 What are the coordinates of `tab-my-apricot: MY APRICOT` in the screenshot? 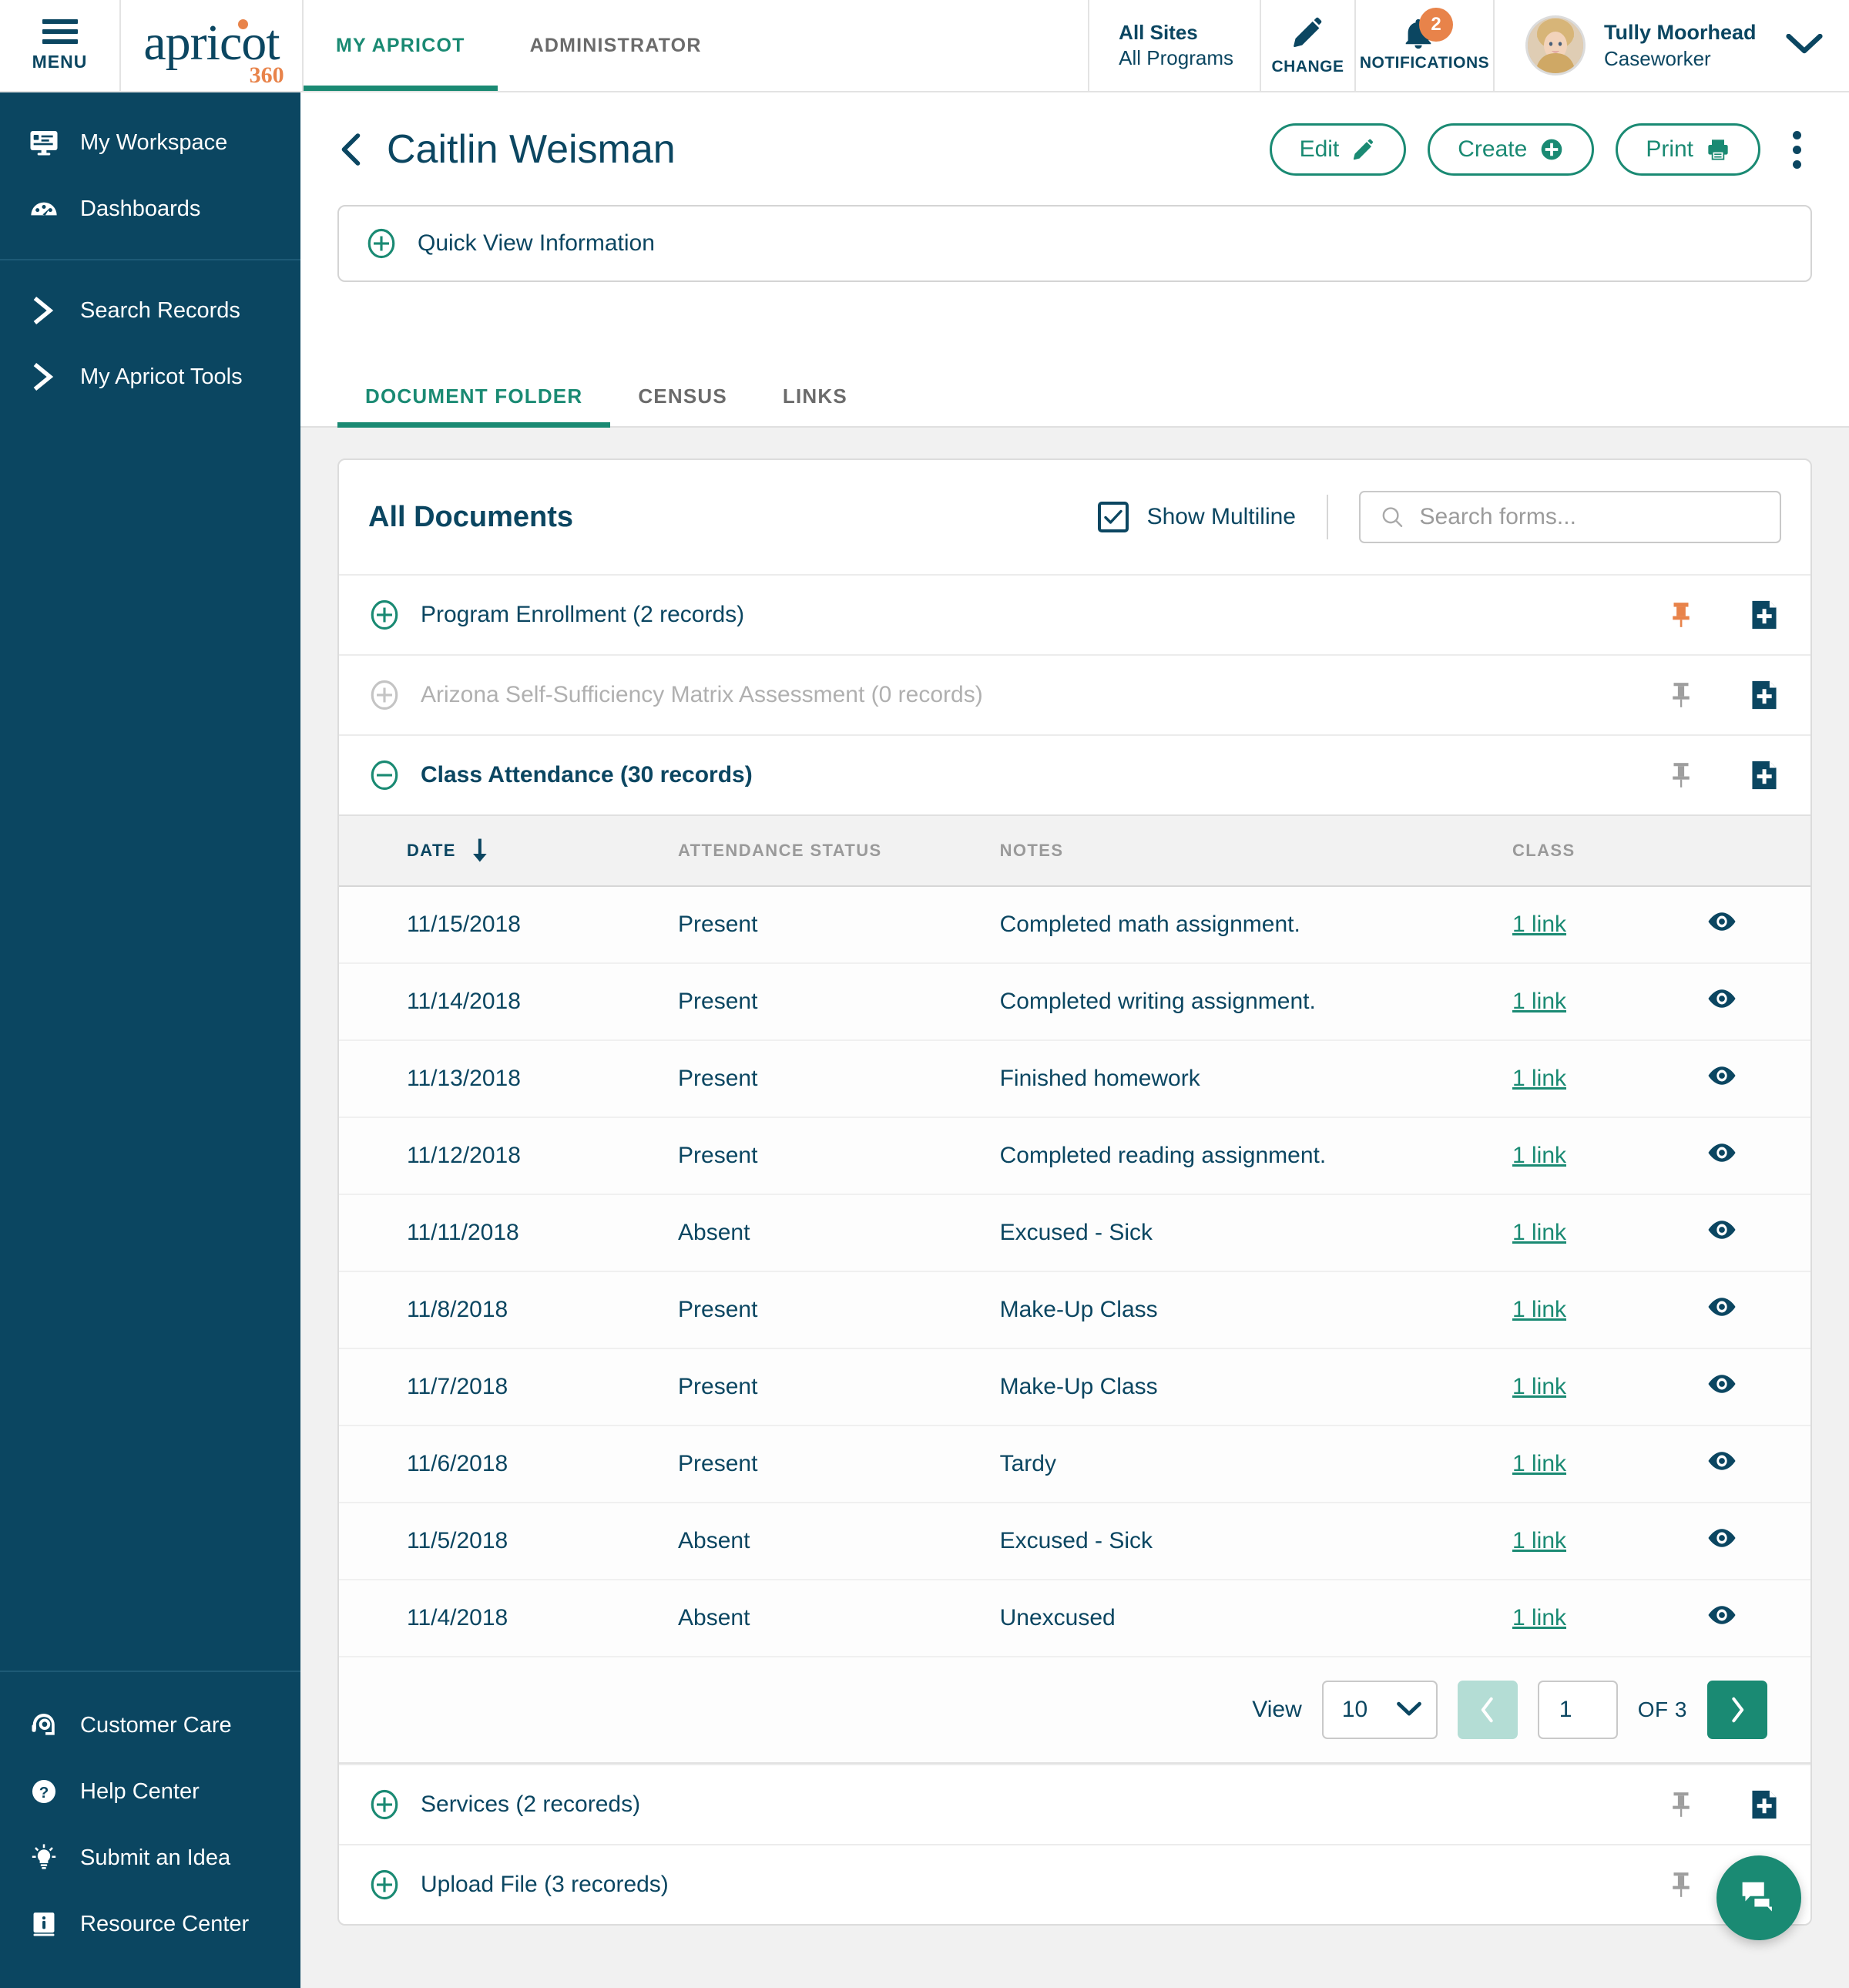 It's located at (401, 45).